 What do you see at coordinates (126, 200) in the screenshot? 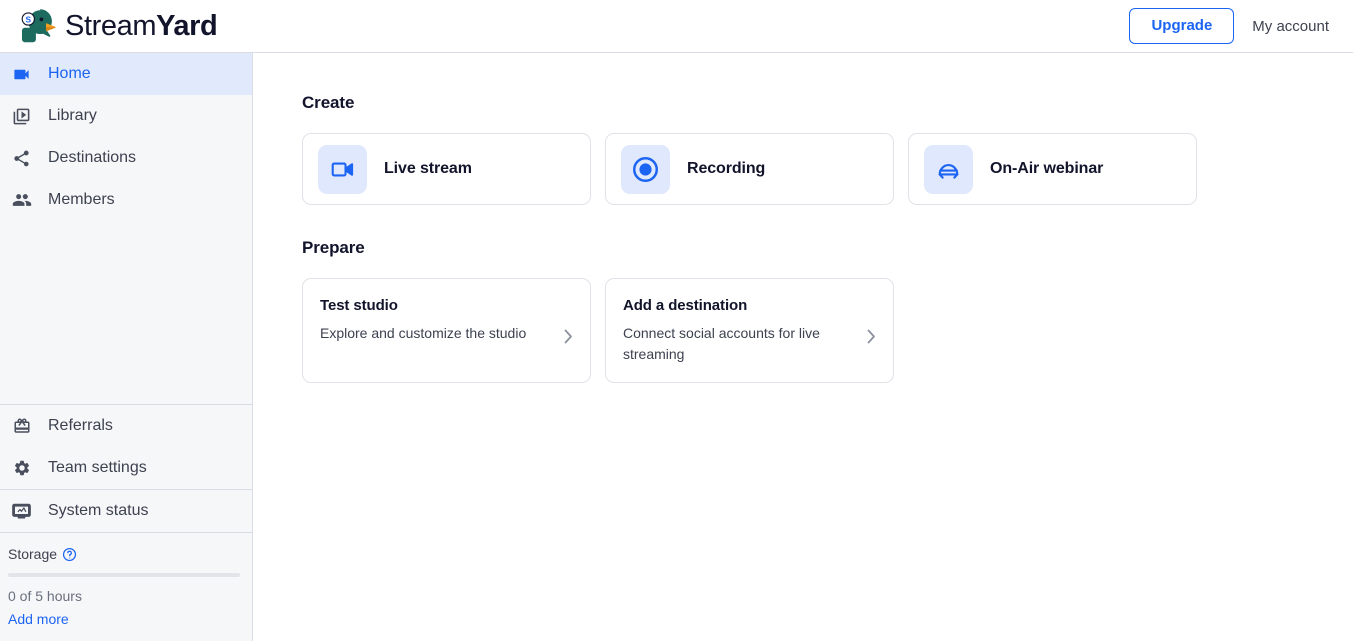
I see `sidebar-item-members: Members` at bounding box center [126, 200].